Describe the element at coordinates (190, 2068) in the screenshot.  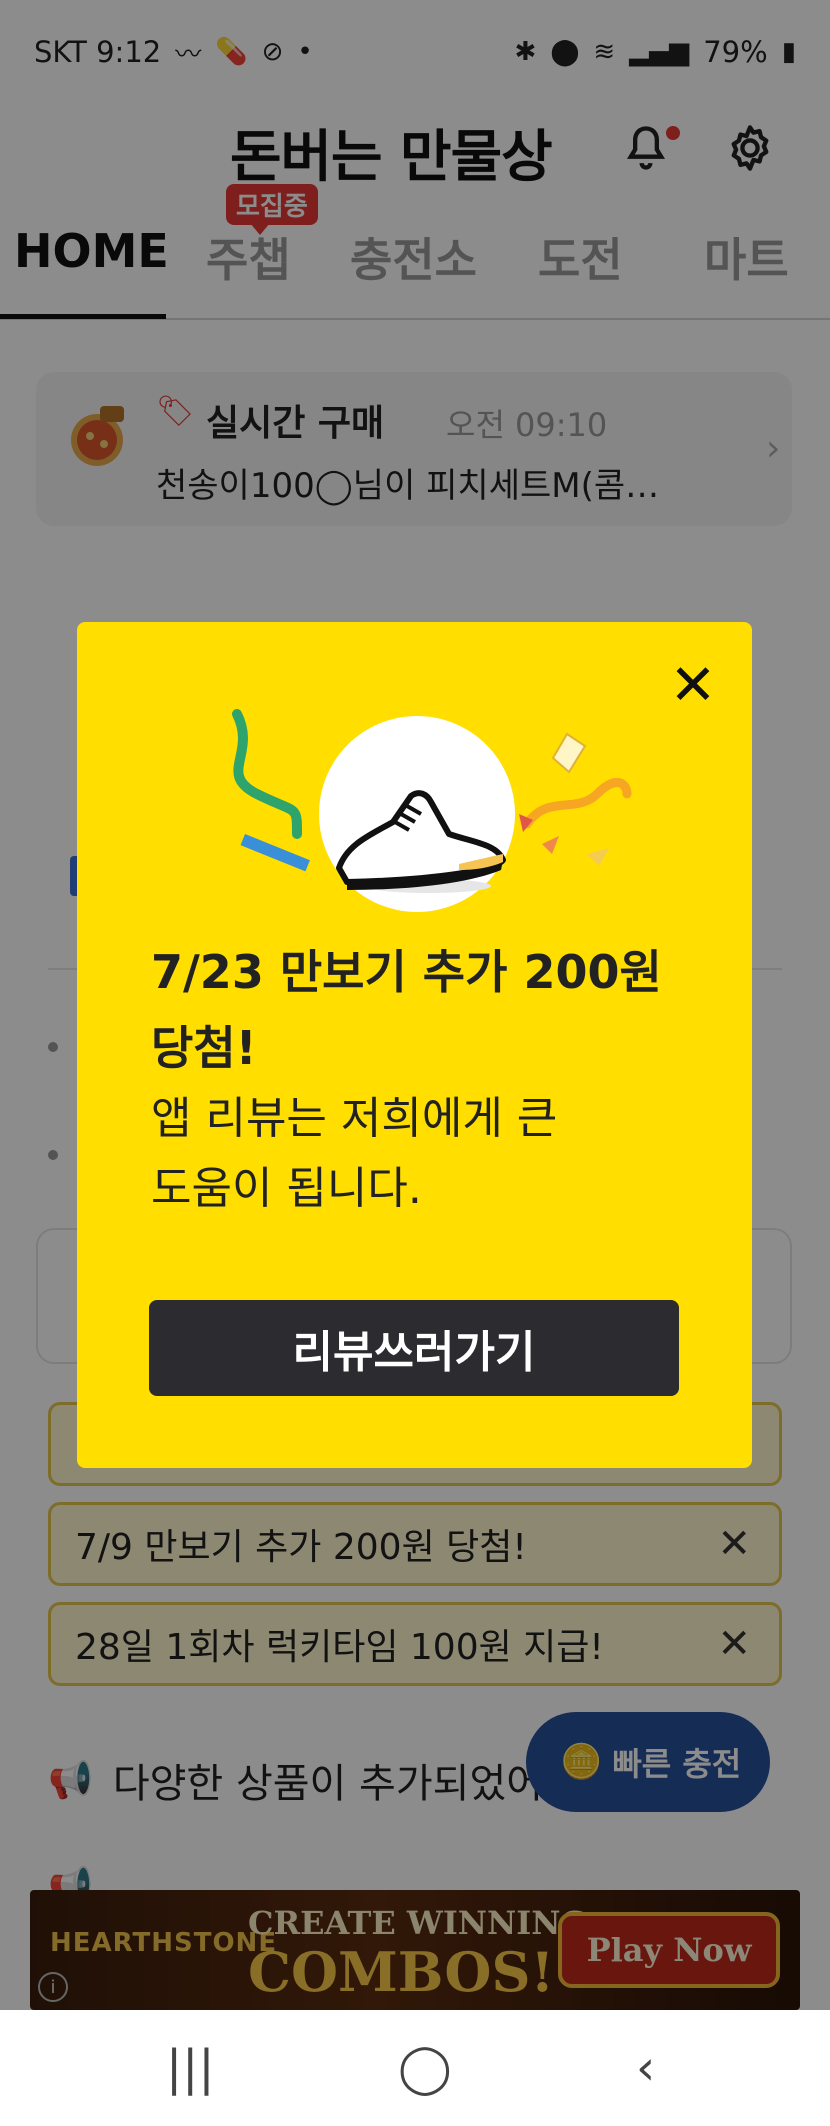
I see `recent-apps-icon: |||` at that location.